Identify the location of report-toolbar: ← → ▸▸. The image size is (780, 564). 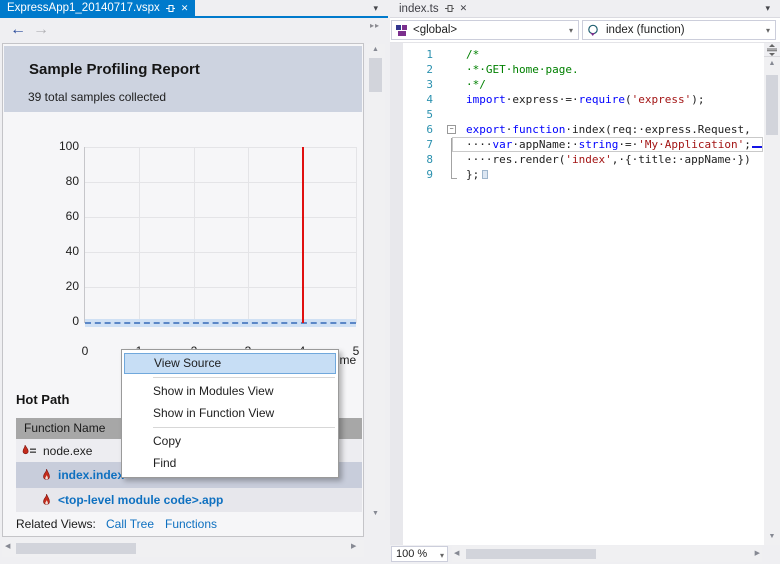
(194, 31).